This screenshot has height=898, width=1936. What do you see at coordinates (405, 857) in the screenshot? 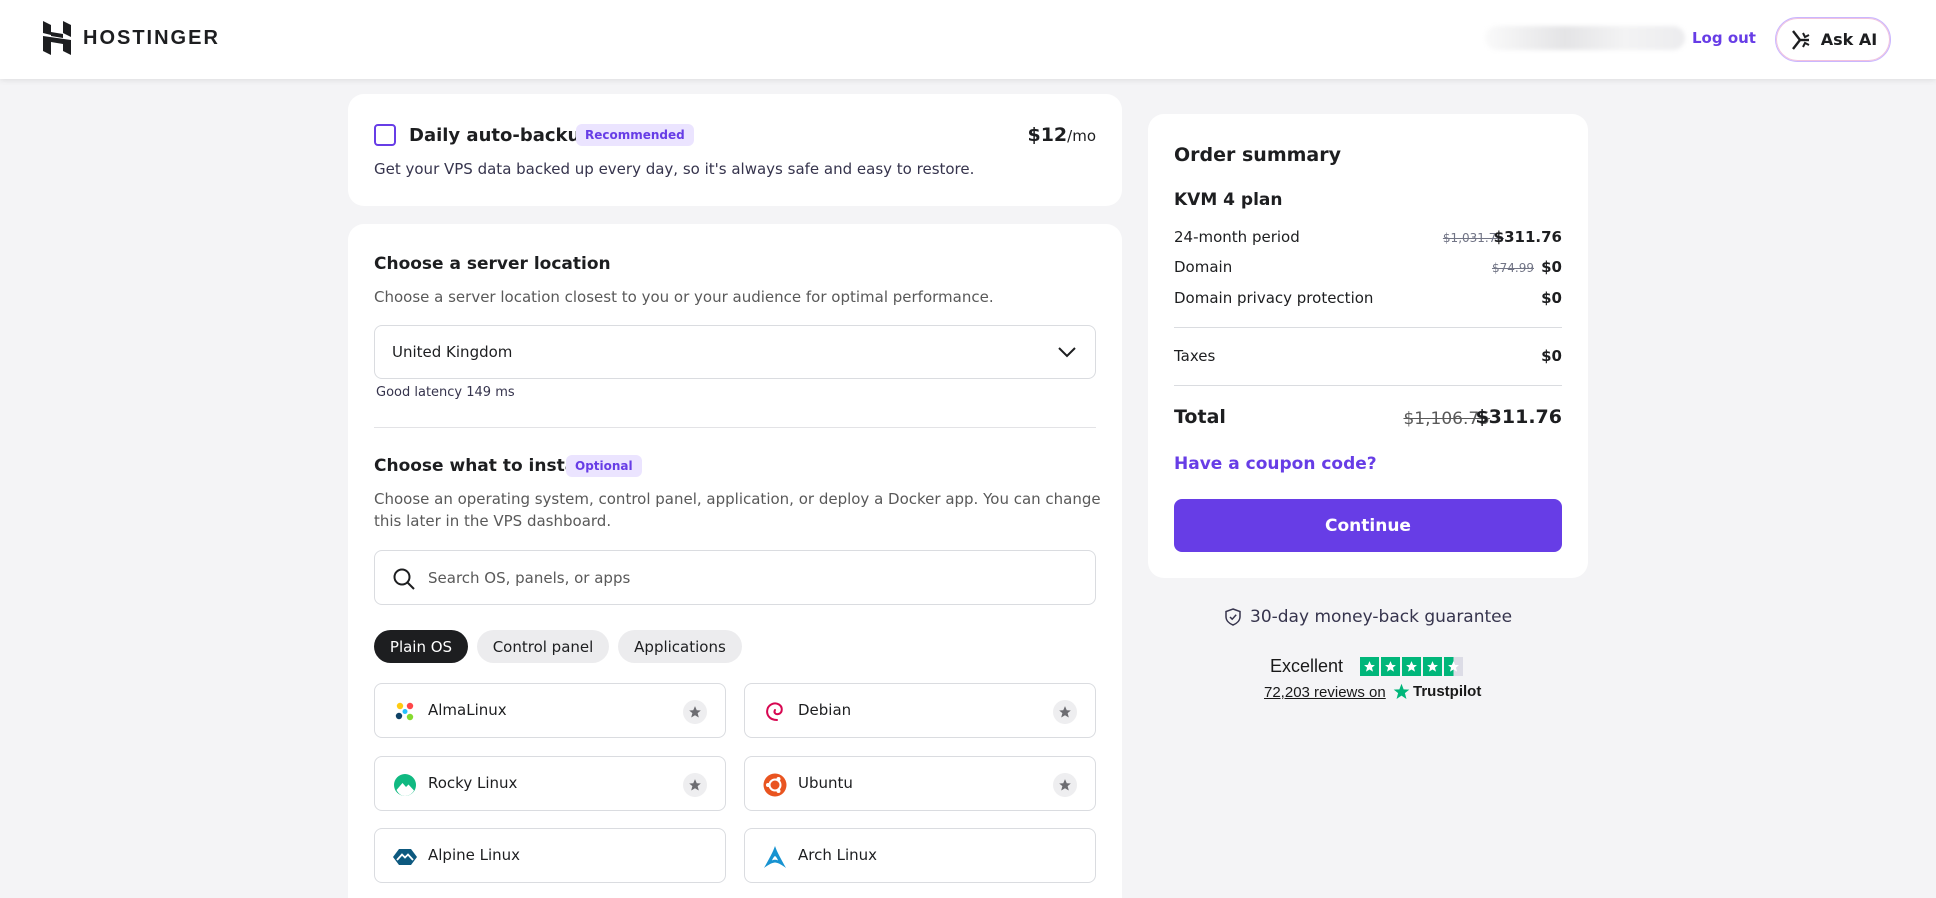
I see `alpine-linux-icon` at bounding box center [405, 857].